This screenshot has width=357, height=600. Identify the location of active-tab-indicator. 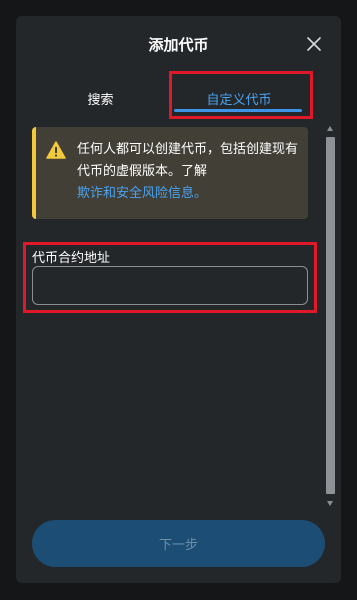
(238, 110).